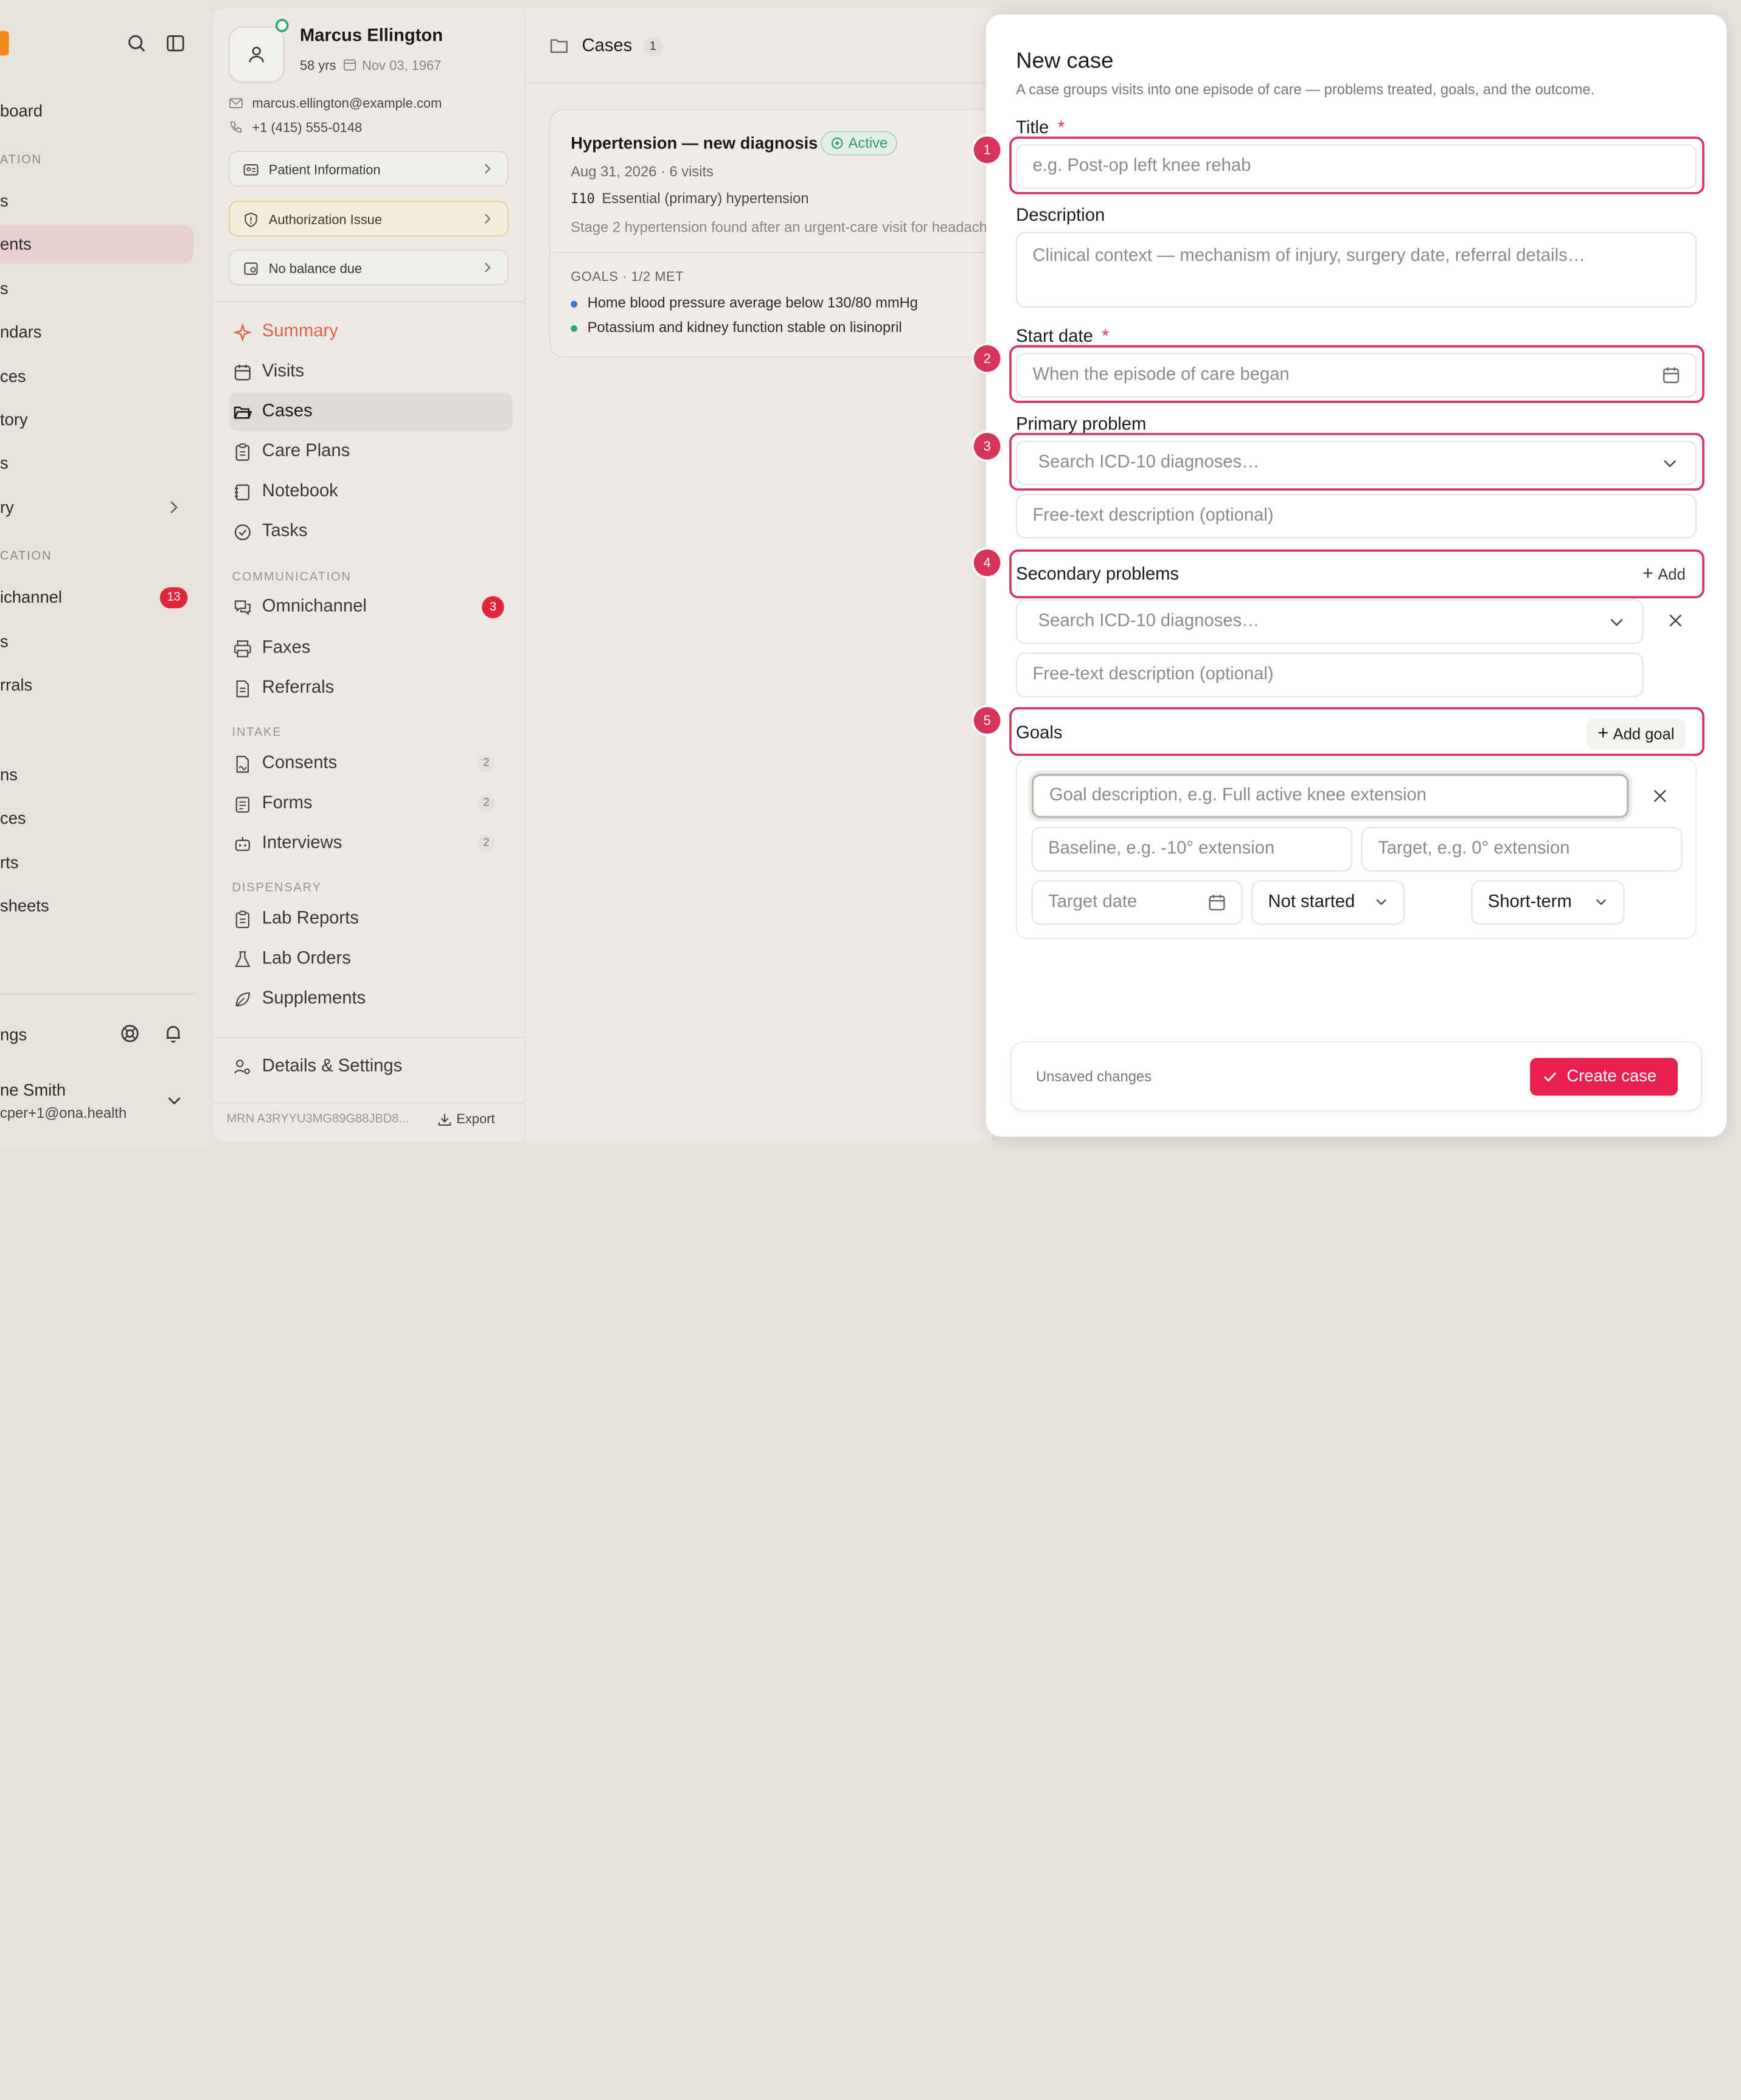 The height and width of the screenshot is (2100, 1741). I want to click on nav-interviews: Interviews 2, so click(371, 844).